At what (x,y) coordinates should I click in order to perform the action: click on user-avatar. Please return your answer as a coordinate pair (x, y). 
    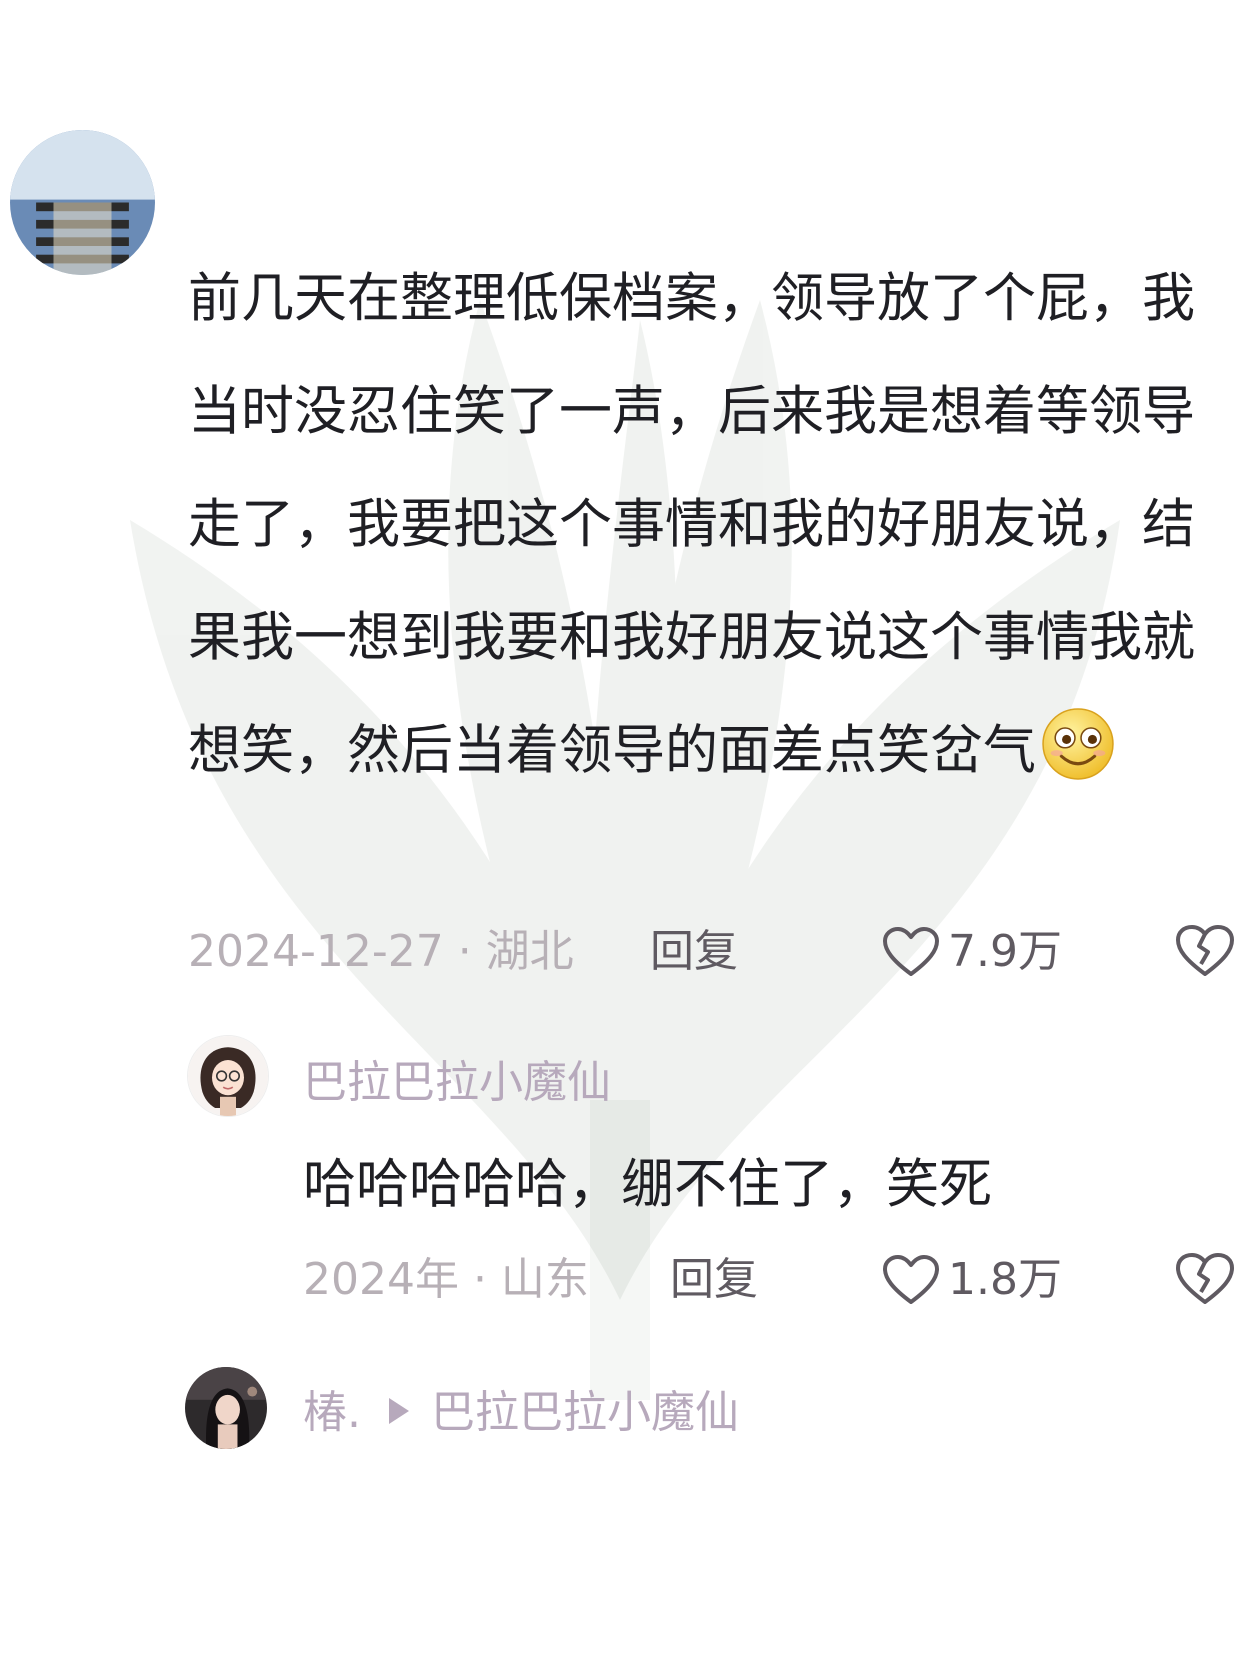
    Looking at the image, I should click on (82, 202).